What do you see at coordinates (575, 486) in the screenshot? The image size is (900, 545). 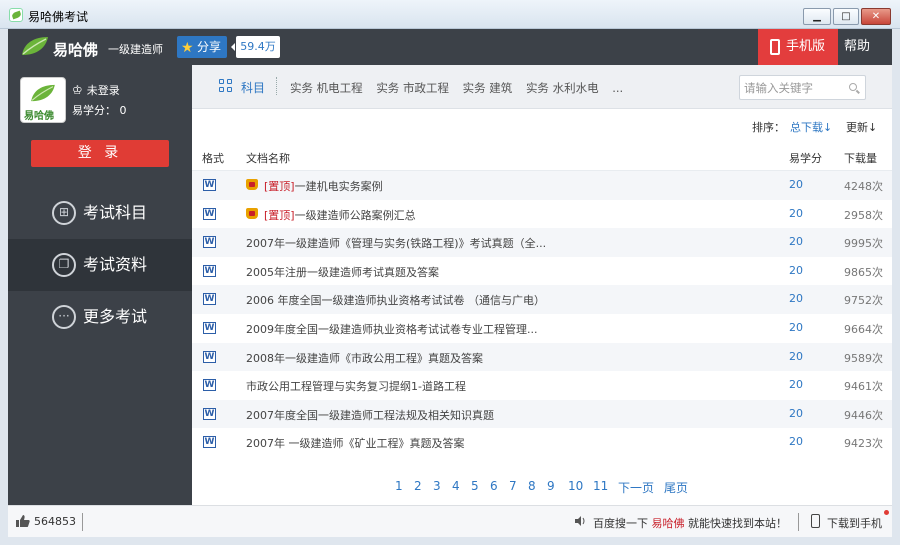 I see `page-10-link: 10` at bounding box center [575, 486].